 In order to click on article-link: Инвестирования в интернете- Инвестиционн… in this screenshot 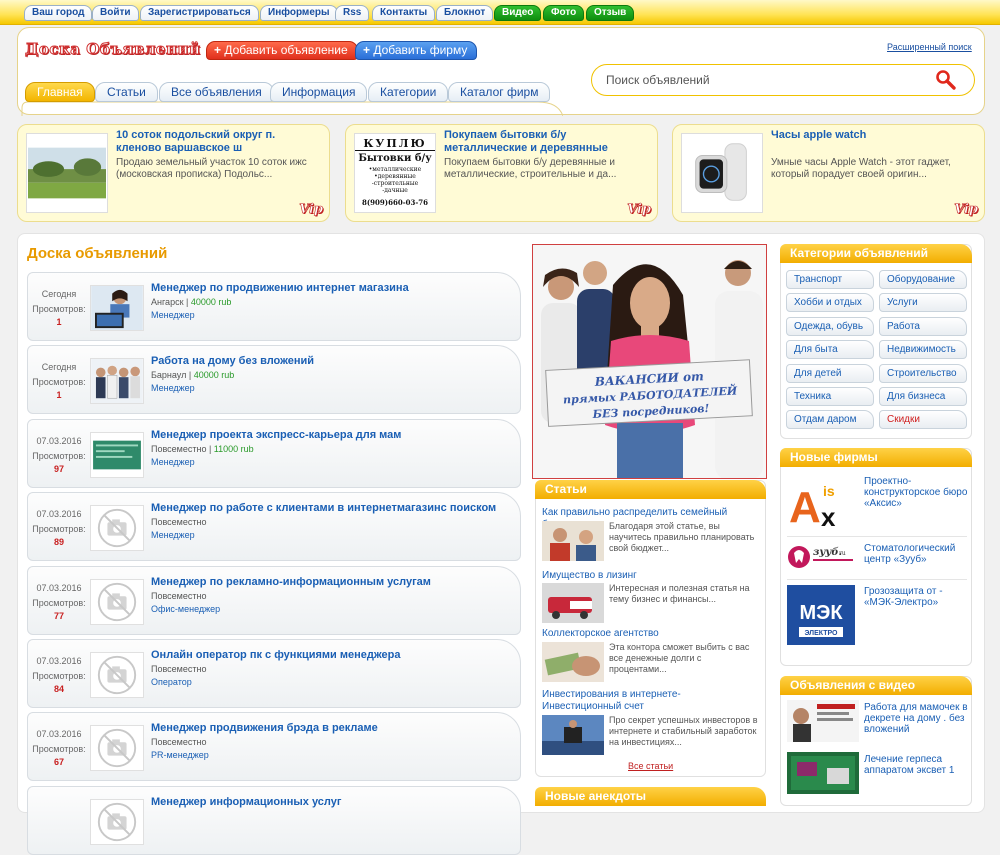, I will do `click(652, 701)`.